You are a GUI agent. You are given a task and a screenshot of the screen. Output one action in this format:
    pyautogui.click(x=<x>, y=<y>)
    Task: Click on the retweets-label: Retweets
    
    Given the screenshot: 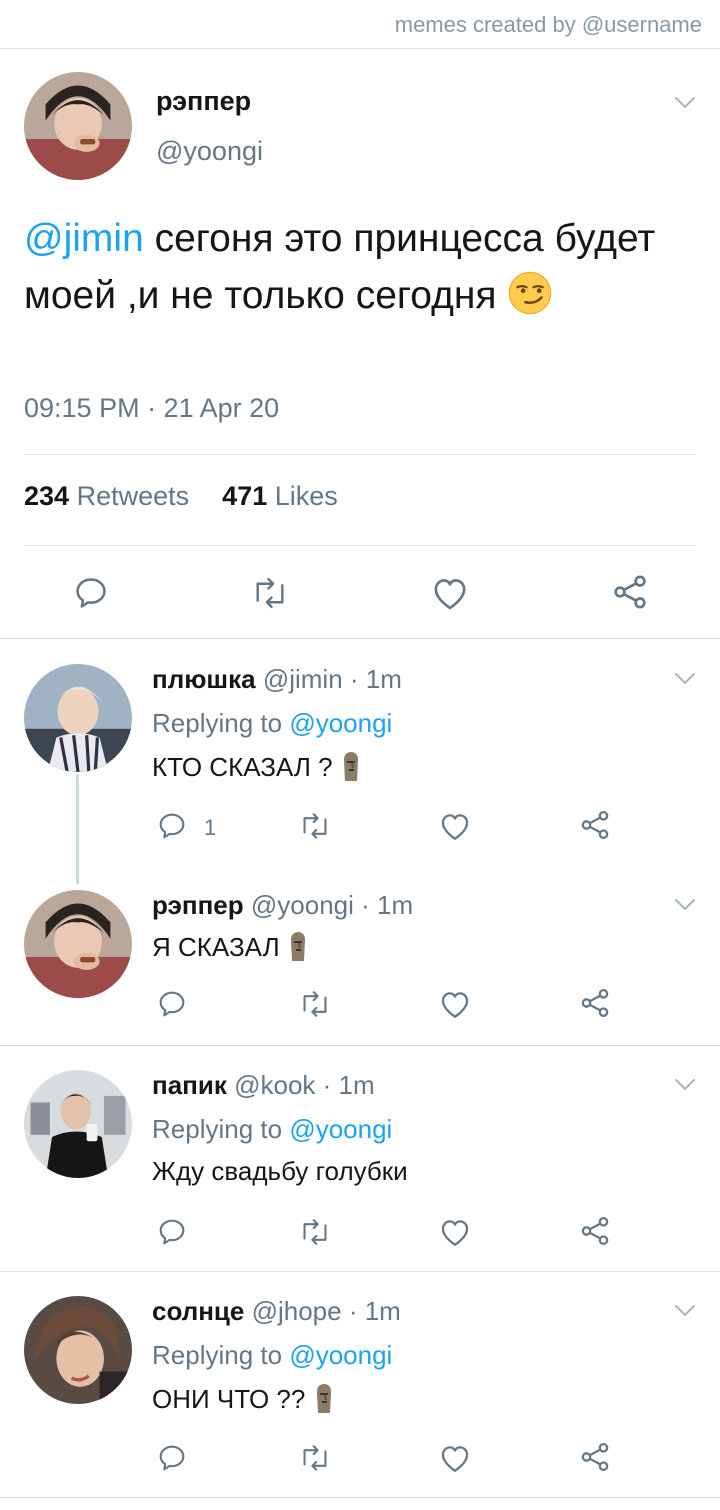 What is the action you would take?
    pyautogui.click(x=133, y=496)
    